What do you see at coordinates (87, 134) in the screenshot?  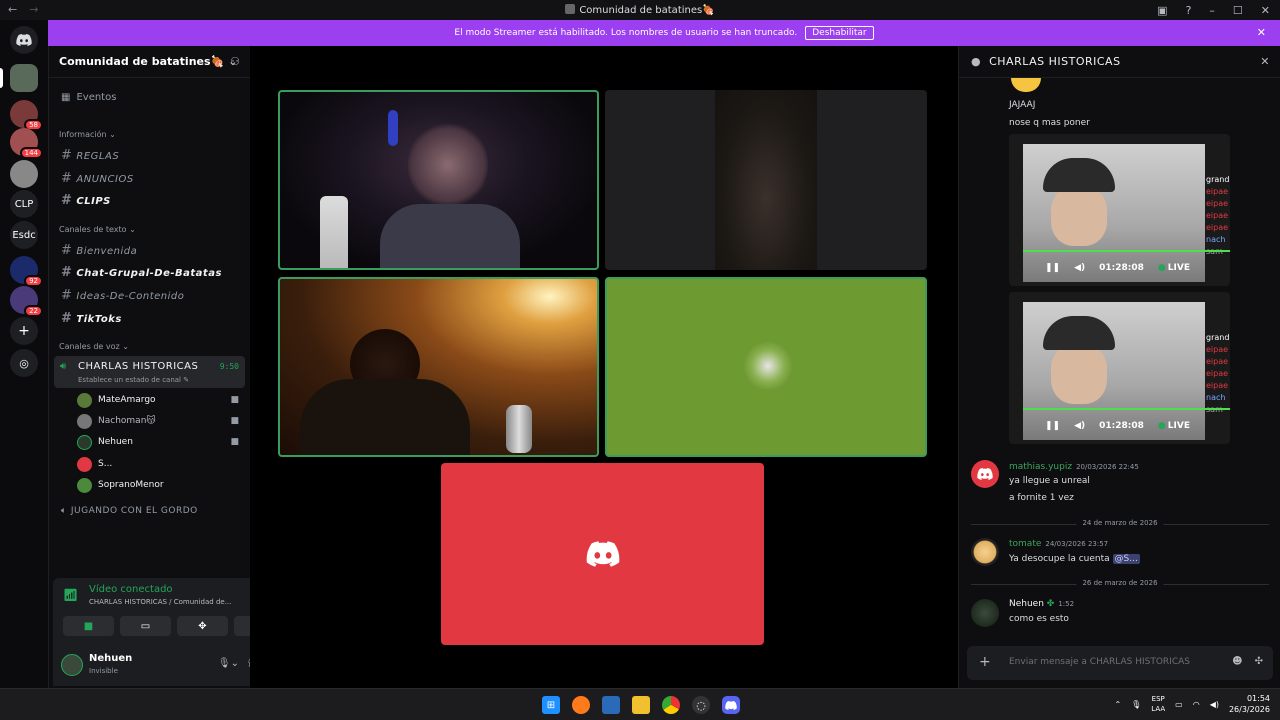 I see `category-info: Información ⌄` at bounding box center [87, 134].